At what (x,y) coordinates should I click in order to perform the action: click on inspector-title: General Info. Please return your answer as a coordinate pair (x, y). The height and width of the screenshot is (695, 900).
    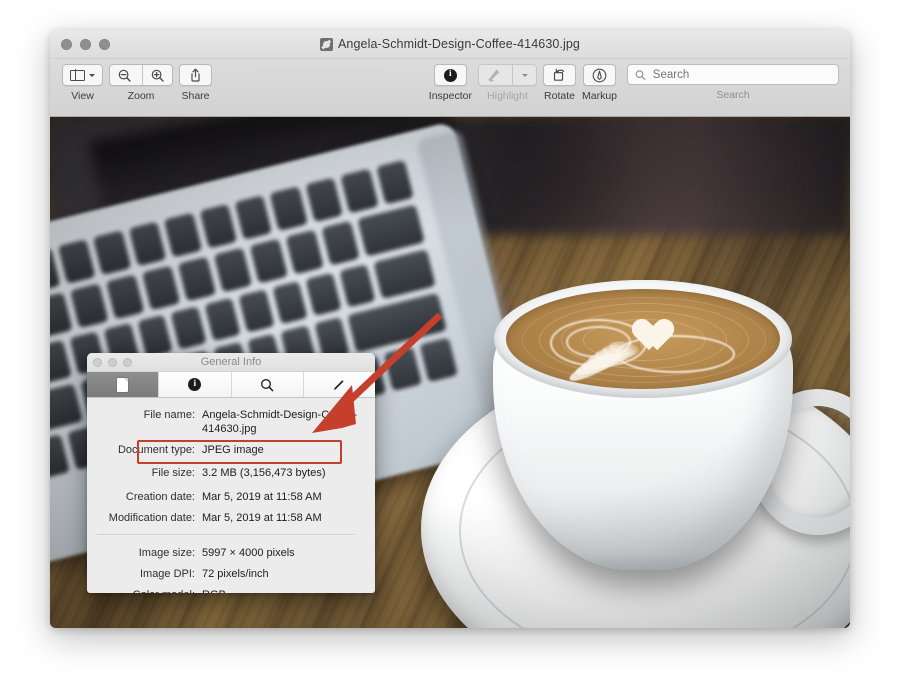
    Looking at the image, I should click on (231, 362).